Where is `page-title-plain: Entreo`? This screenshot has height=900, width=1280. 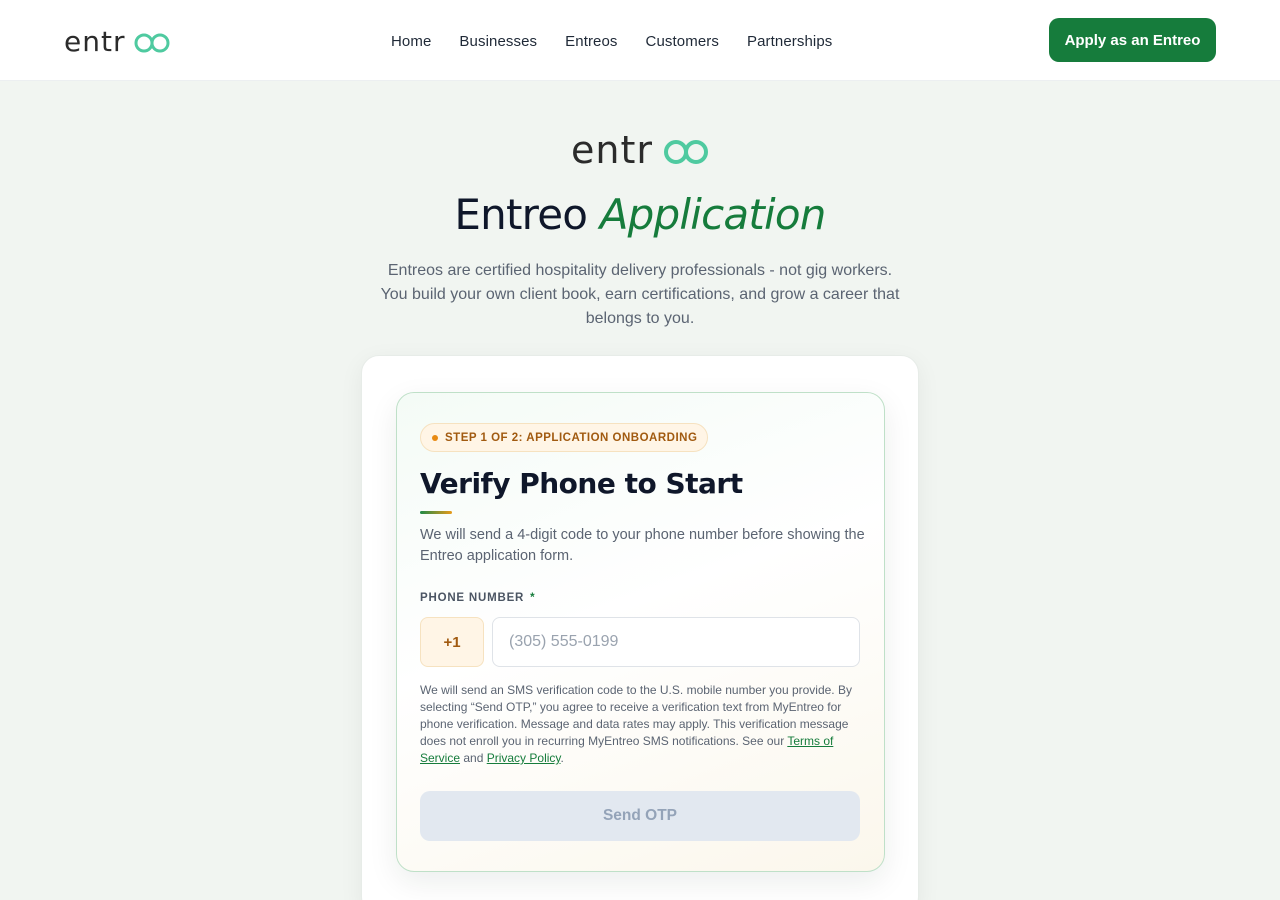
page-title-plain: Entreo is located at coordinates (521, 214).